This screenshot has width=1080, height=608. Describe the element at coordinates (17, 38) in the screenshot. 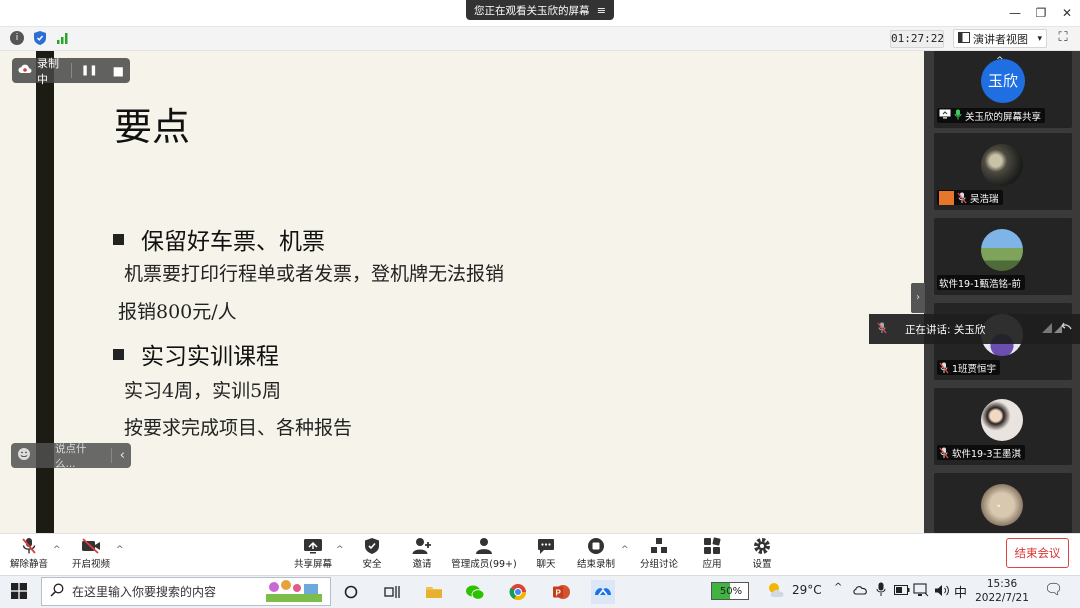

I see `info-icon: i` at that location.